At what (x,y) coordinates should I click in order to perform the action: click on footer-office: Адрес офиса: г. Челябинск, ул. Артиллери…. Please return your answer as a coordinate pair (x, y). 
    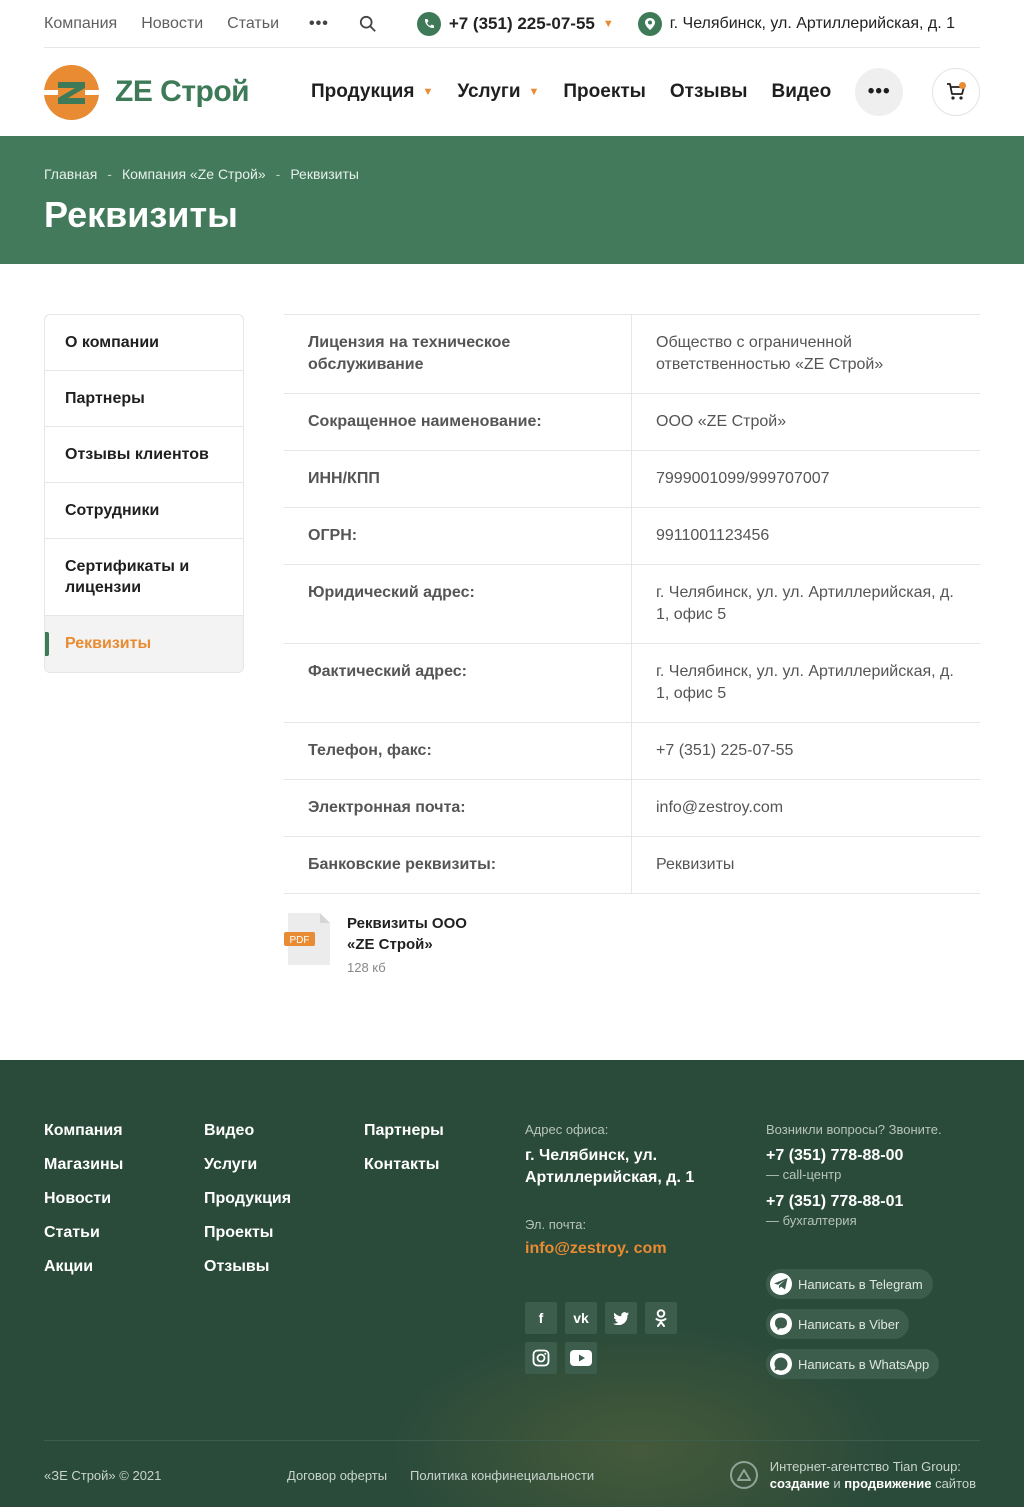
    Looking at the image, I should click on (625, 1190).